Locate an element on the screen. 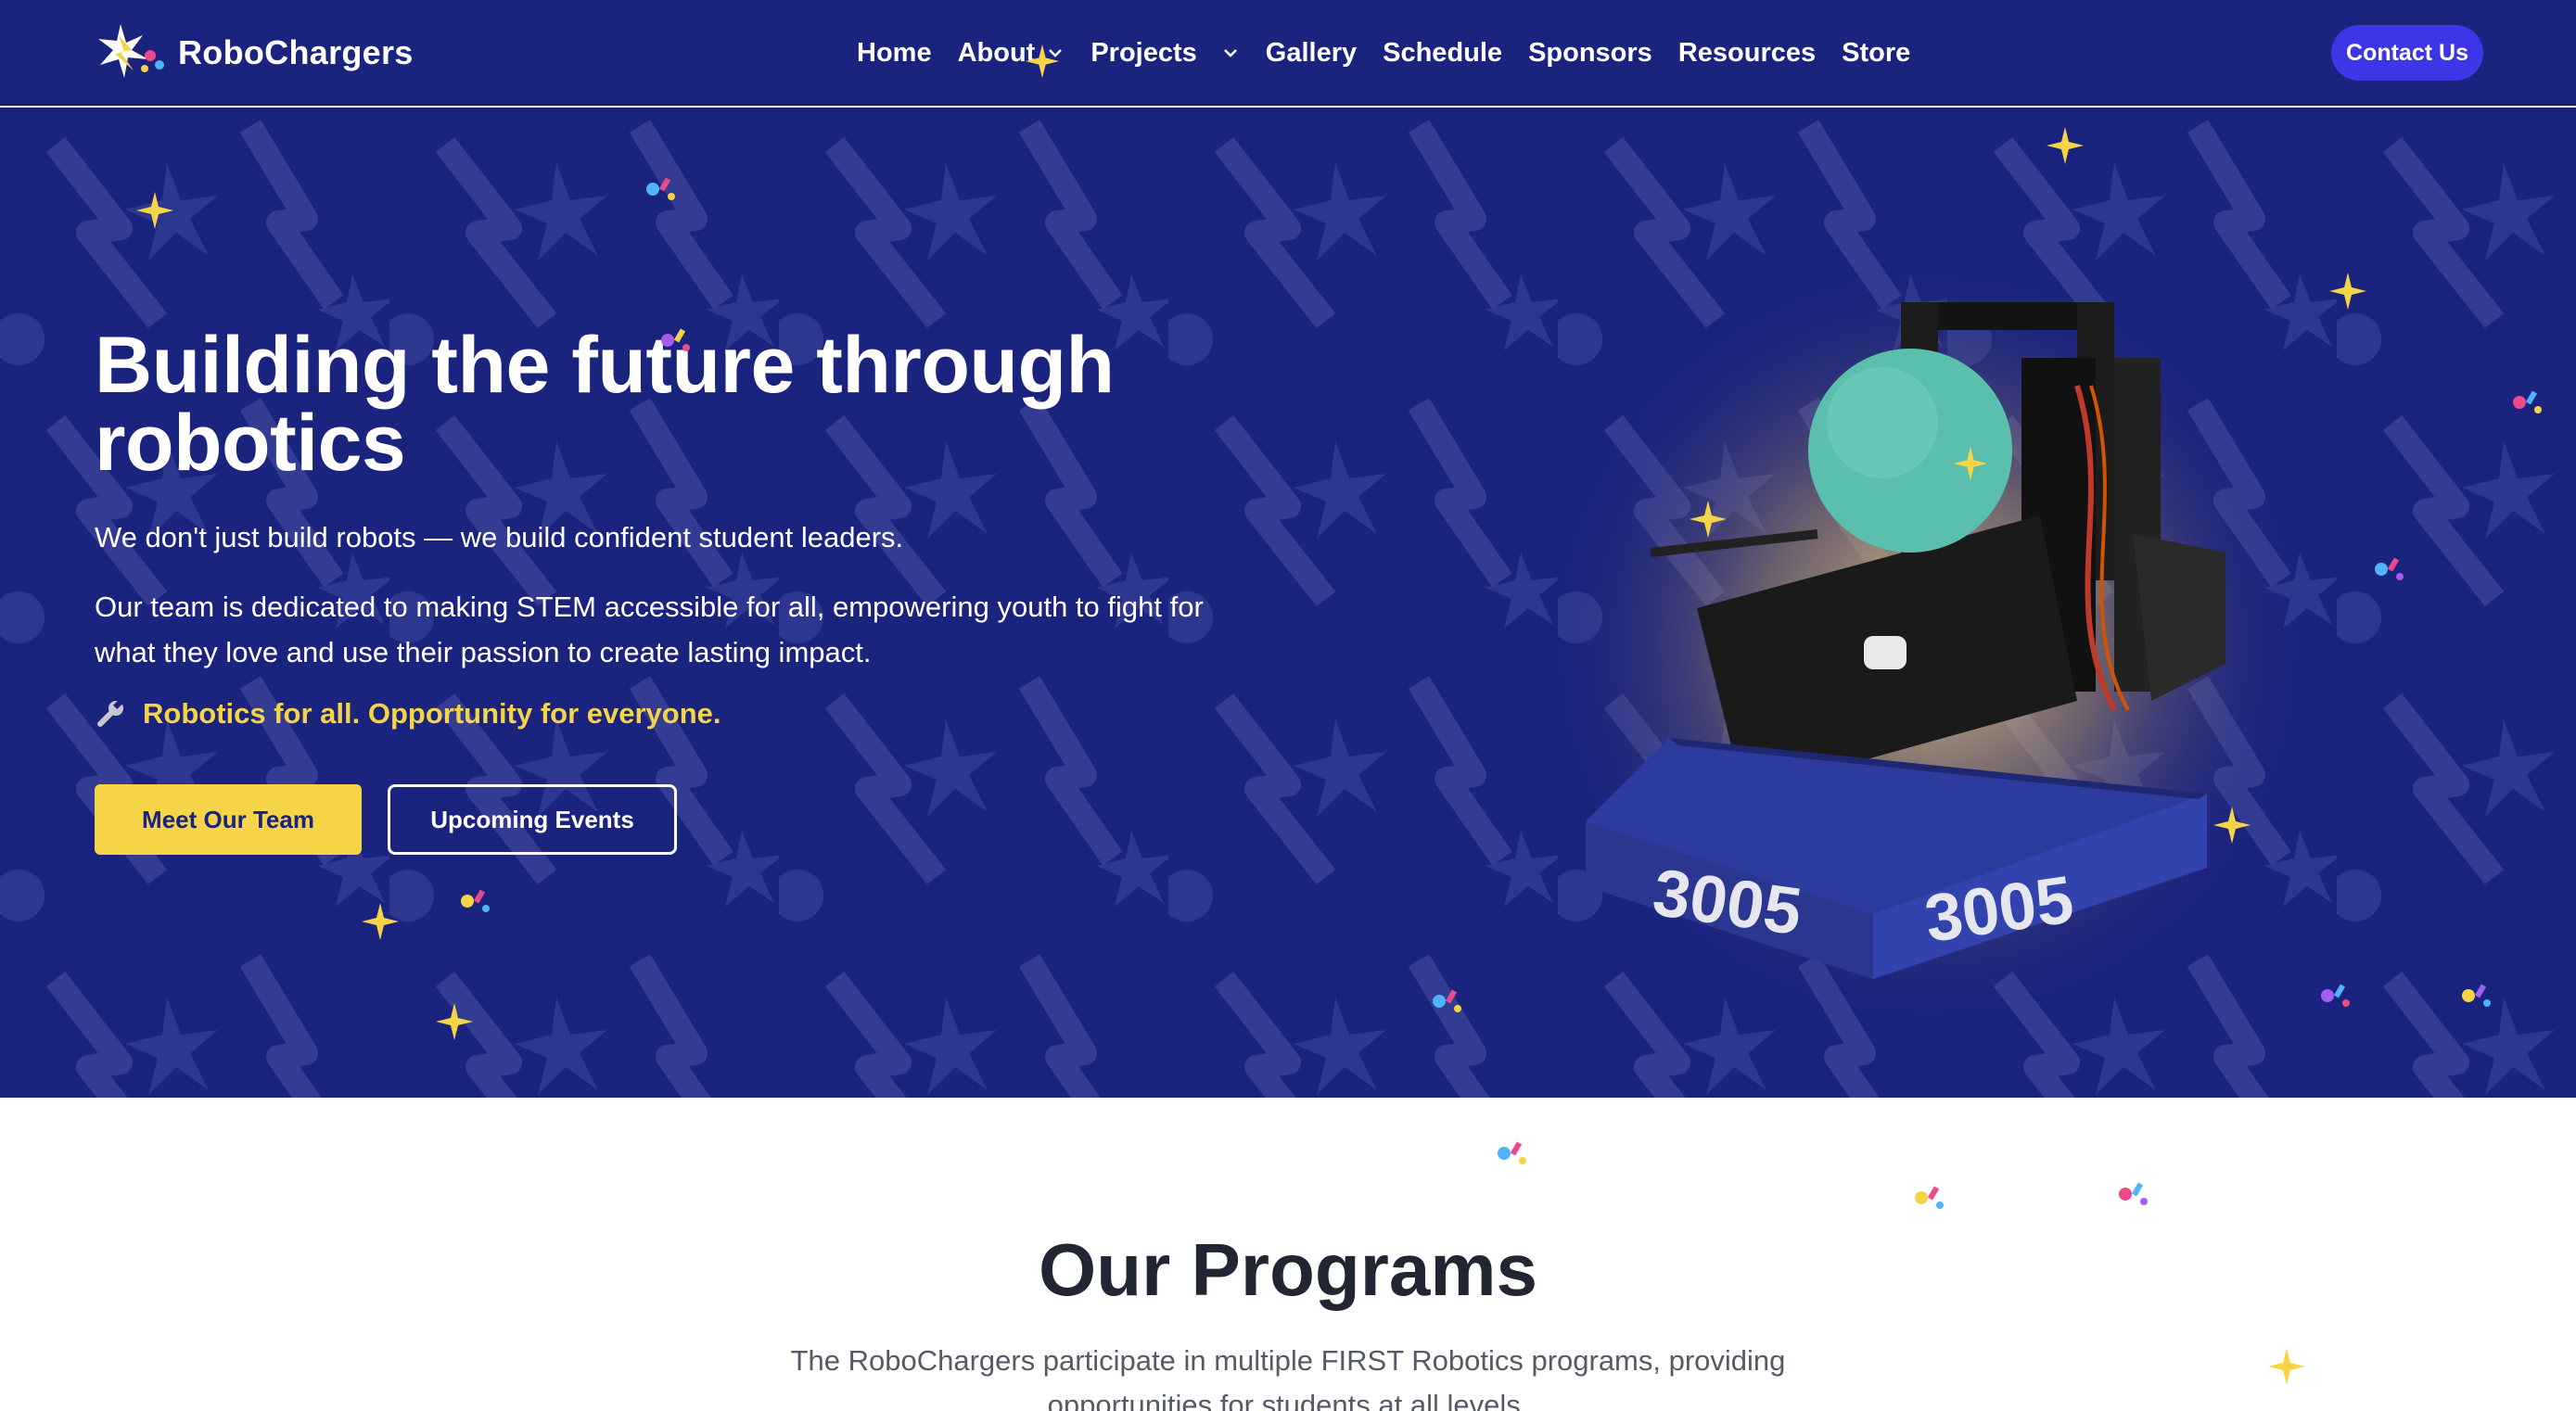  upcoming-events-button: Upcoming Events is located at coordinates (532, 820).